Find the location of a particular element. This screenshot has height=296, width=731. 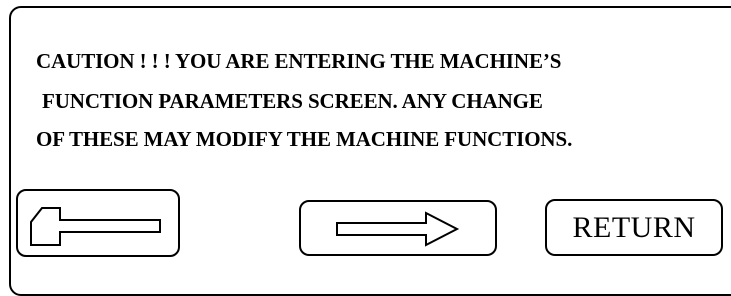

next-arrow-button is located at coordinates (398, 228).